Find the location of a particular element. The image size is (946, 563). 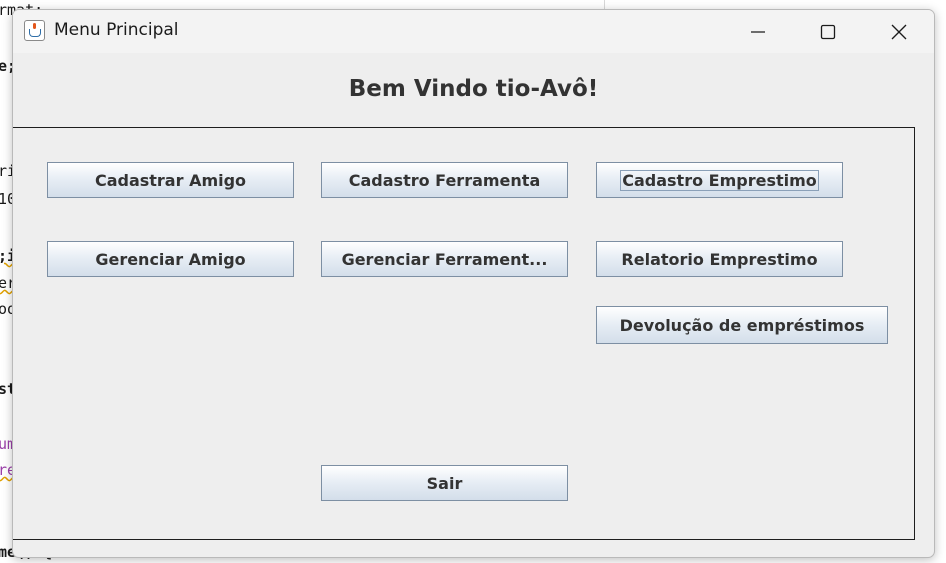

minimize-button is located at coordinates (758, 31).